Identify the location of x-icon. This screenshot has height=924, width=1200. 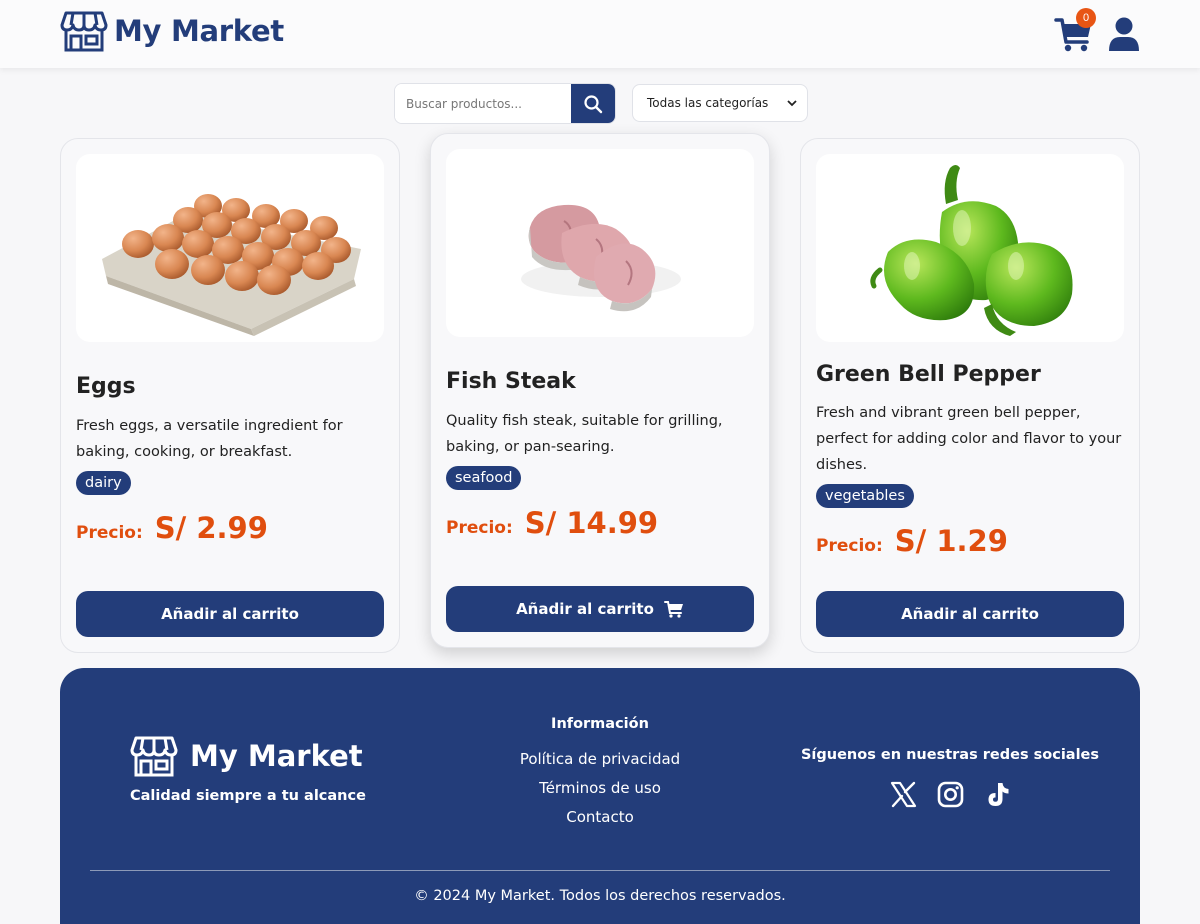
(903, 794).